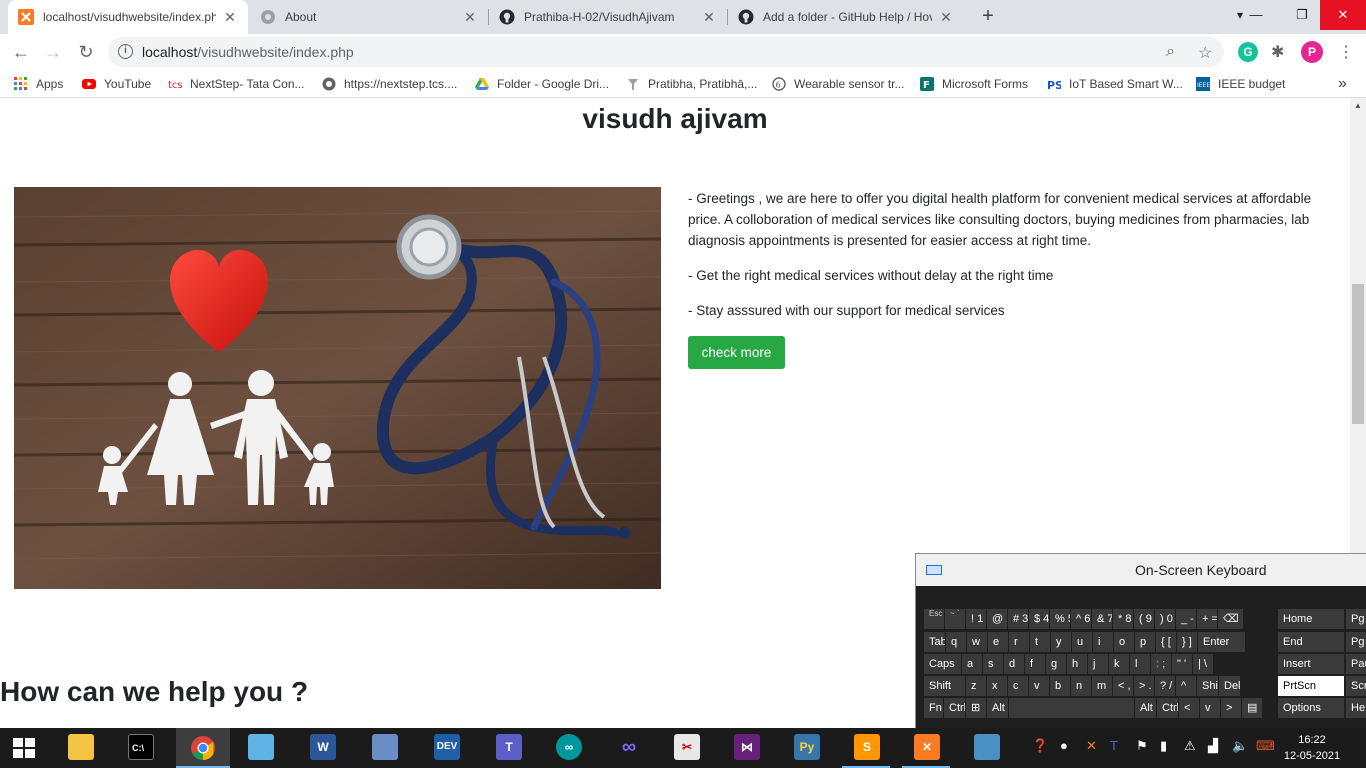 This screenshot has width=1366, height=768. What do you see at coordinates (86, 52) in the screenshot?
I see `reload-icon: ↻` at bounding box center [86, 52].